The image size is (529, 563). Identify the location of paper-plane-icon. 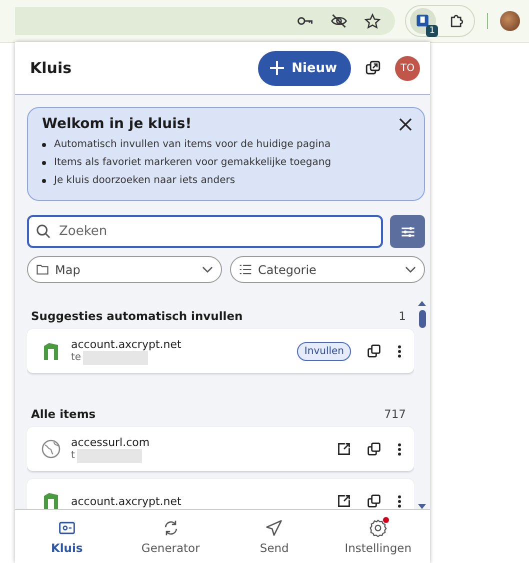
(274, 527).